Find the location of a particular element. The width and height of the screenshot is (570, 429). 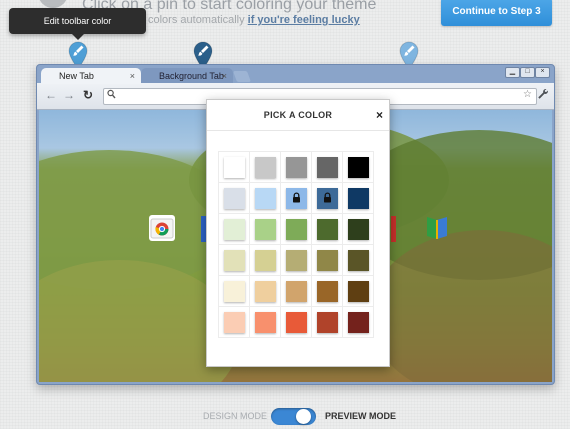

tab-new-tab: New Tab × is located at coordinates (91, 76).